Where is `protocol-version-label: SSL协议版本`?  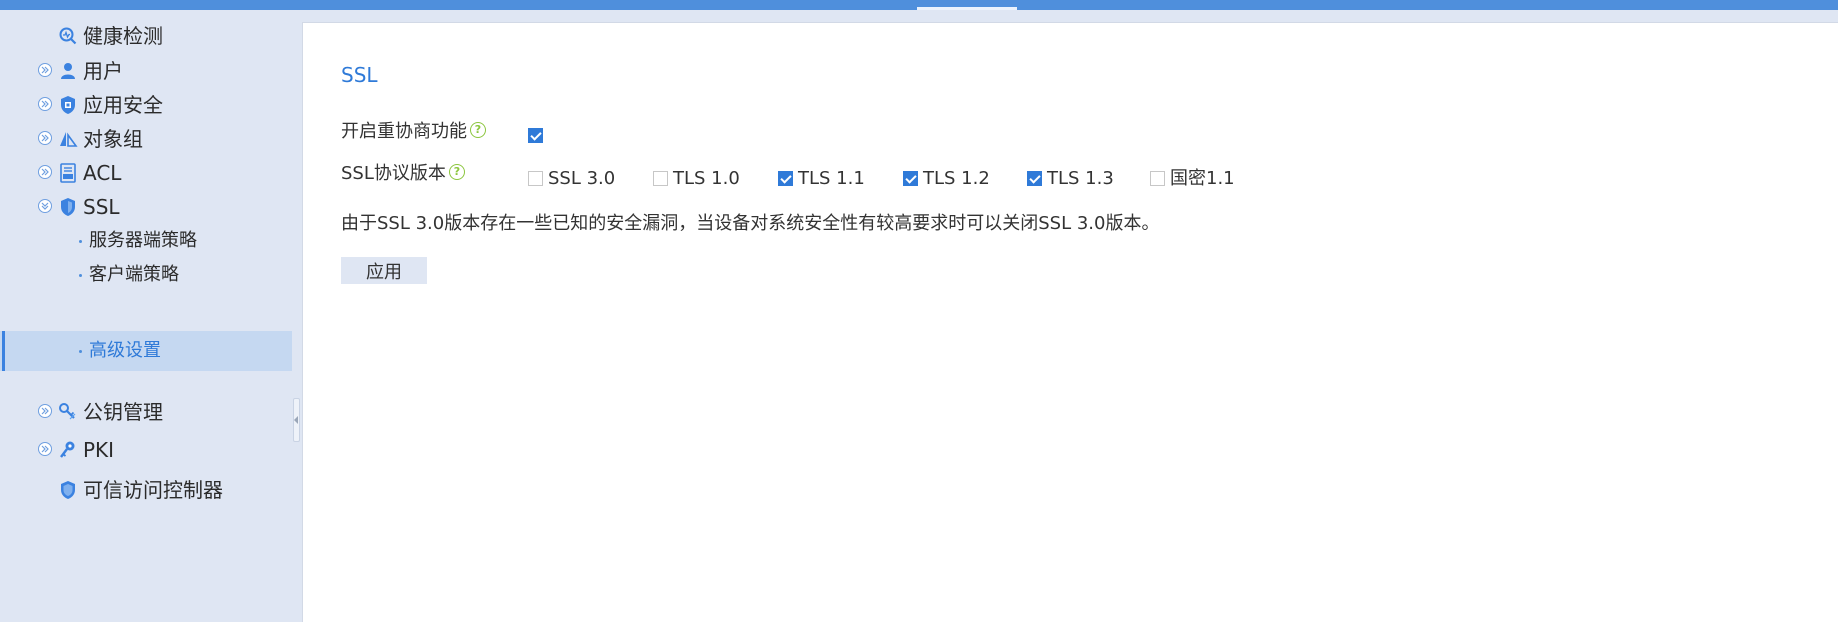 protocol-version-label: SSL协议版本 is located at coordinates (393, 173).